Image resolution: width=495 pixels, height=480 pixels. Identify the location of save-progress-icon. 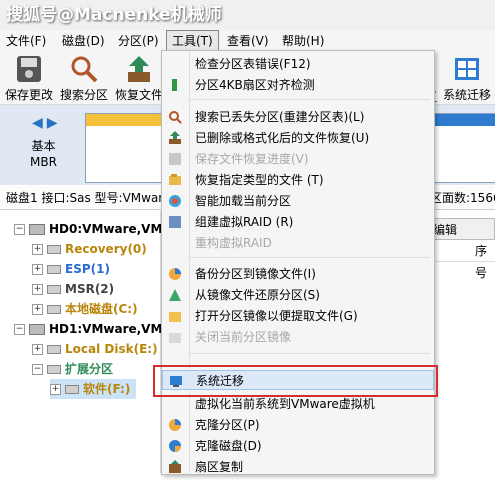
(175, 159).